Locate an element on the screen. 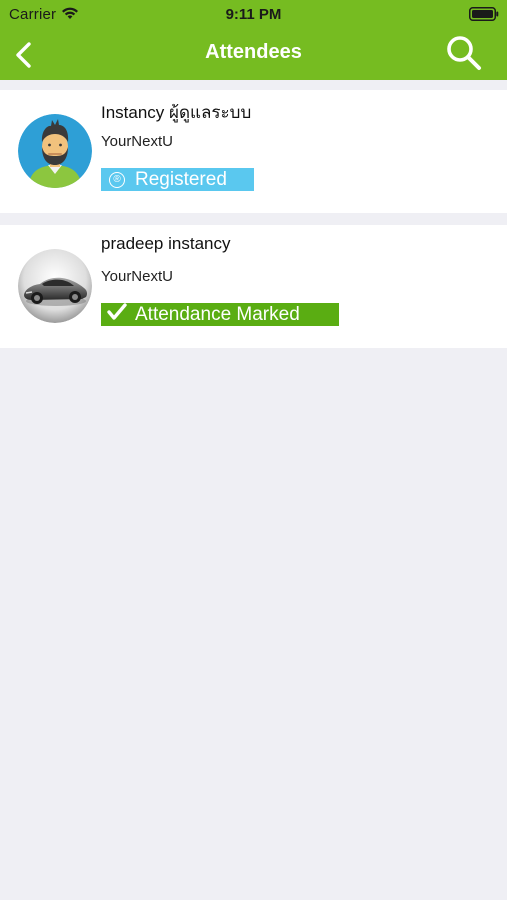 The image size is (507, 900). page-title: Attendees is located at coordinates (253, 52).